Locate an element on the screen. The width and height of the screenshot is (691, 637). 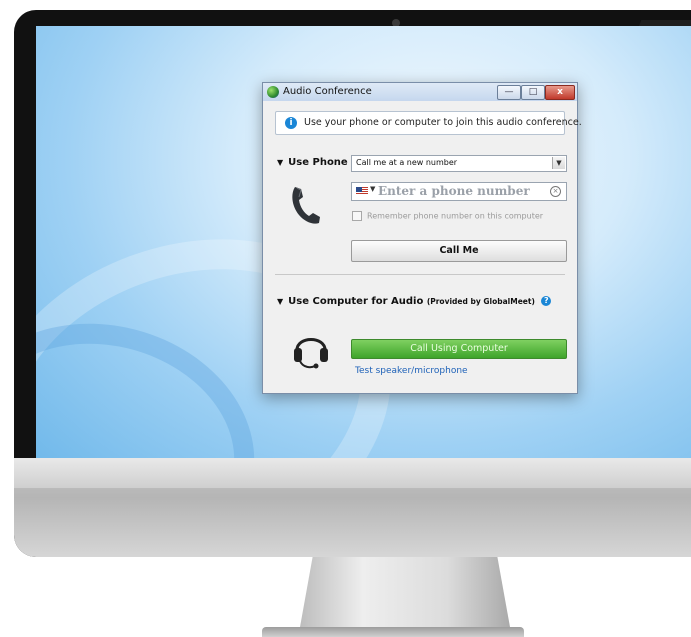
remember-label: Remember phone number on this computer is located at coordinates (455, 216).